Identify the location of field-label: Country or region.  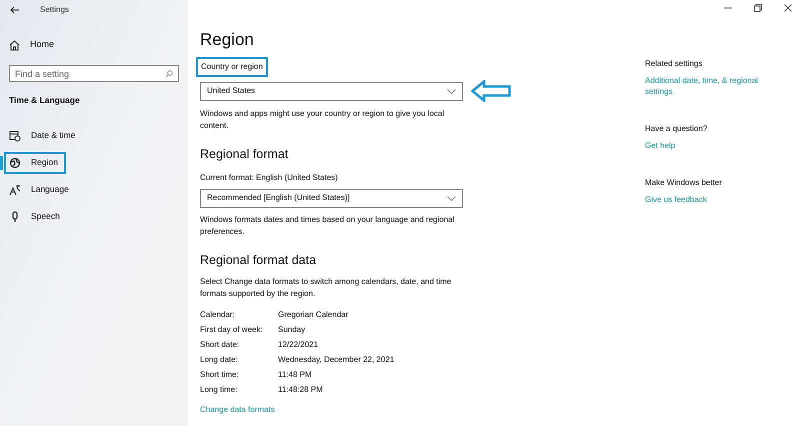
(232, 67).